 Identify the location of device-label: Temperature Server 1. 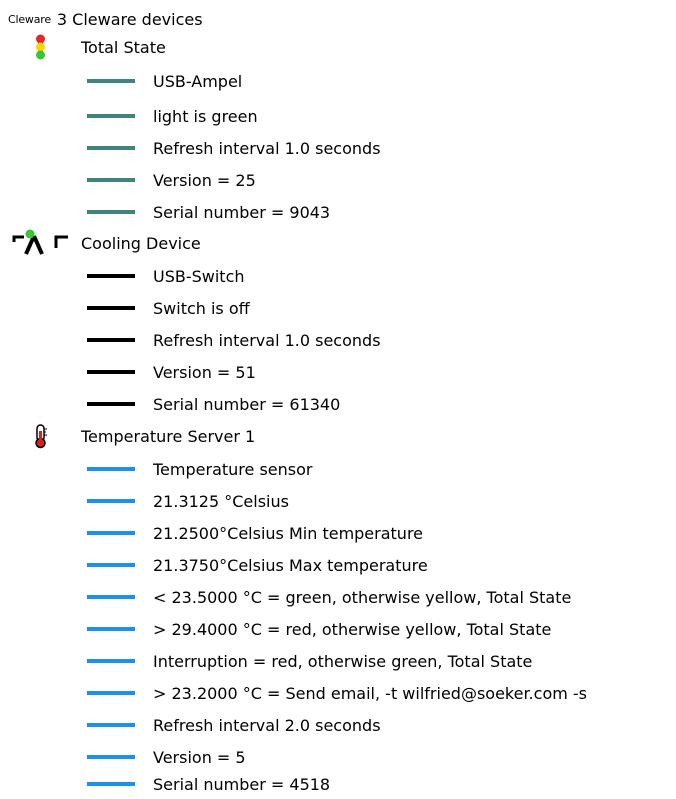
(168, 436).